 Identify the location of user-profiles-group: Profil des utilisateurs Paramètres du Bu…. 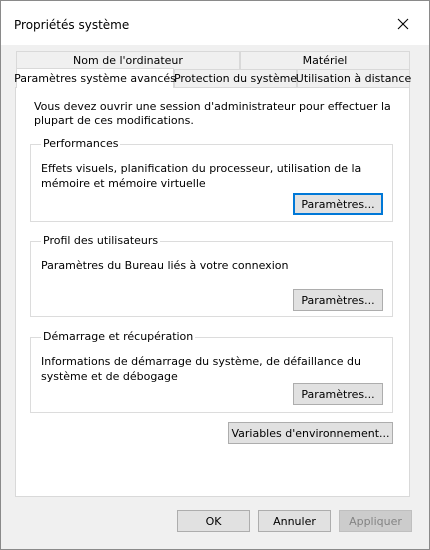
(211, 275).